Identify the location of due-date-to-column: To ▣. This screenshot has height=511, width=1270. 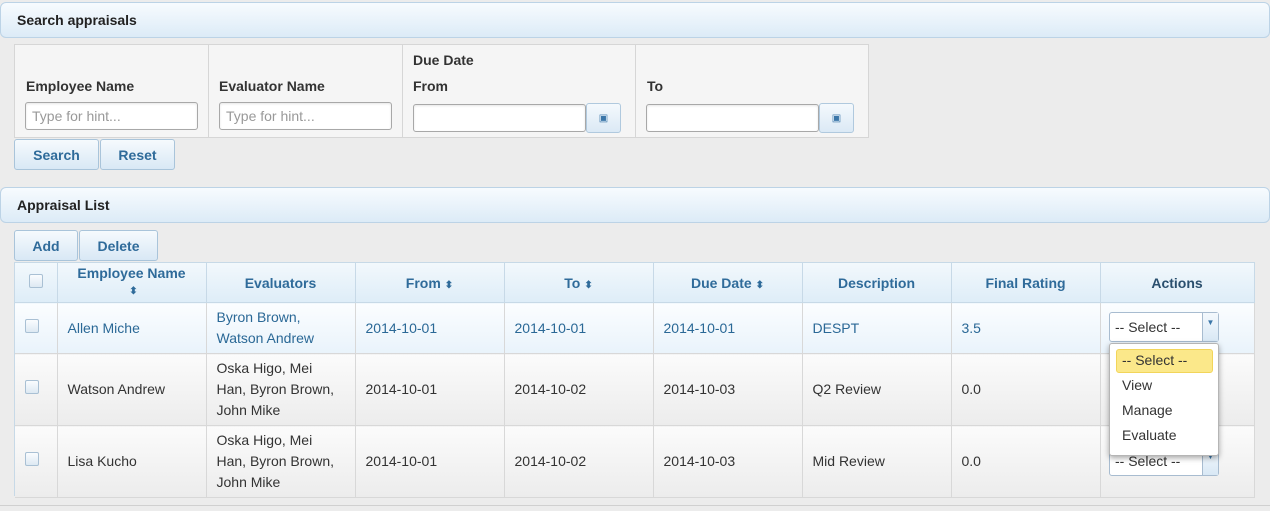
(752, 91).